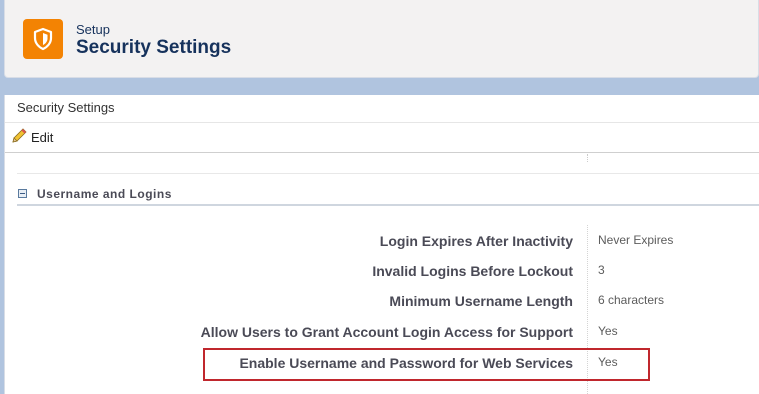 The image size is (759, 394). I want to click on collapse-icon, so click(22, 193).